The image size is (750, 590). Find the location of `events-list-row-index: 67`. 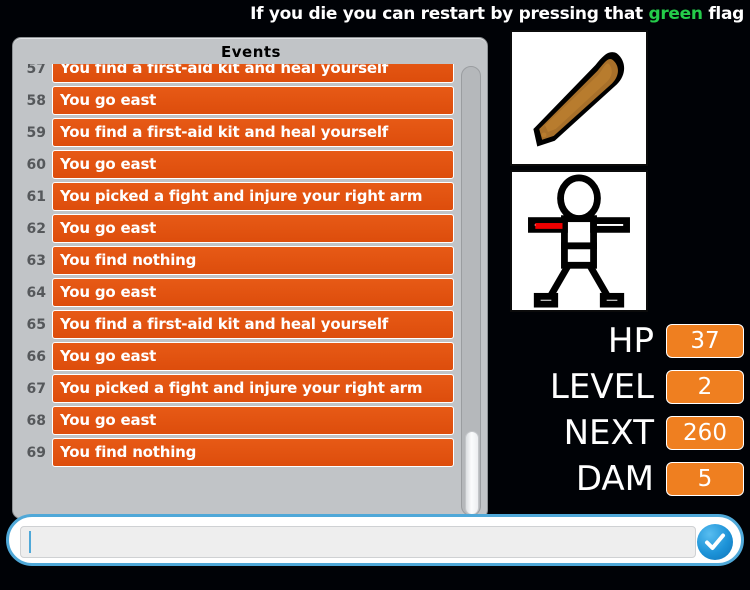

events-list-row-index: 67 is located at coordinates (36, 388).